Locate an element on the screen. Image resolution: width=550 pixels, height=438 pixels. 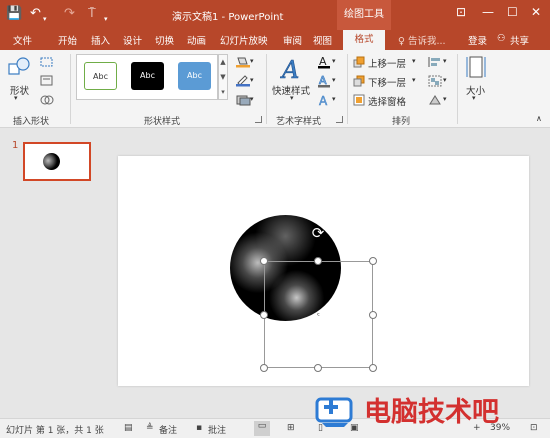
watermark-logo-icon is located at coordinates (334, 412).